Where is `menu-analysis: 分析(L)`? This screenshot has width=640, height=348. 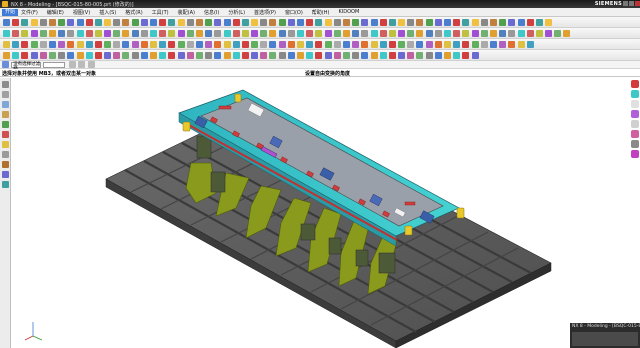 menu-analysis: 分析(L) is located at coordinates (236, 12).